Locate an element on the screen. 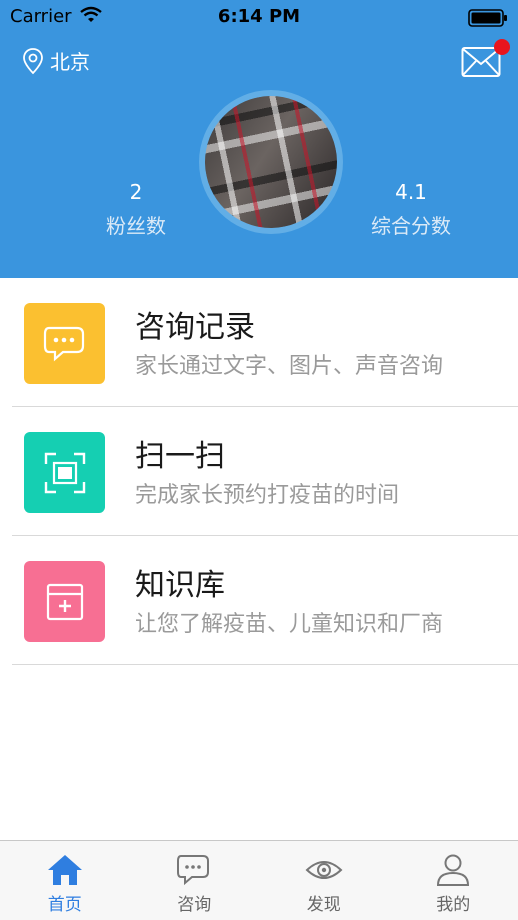 The width and height of the screenshot is (518, 920). location-label: 北京 is located at coordinates (70, 62).